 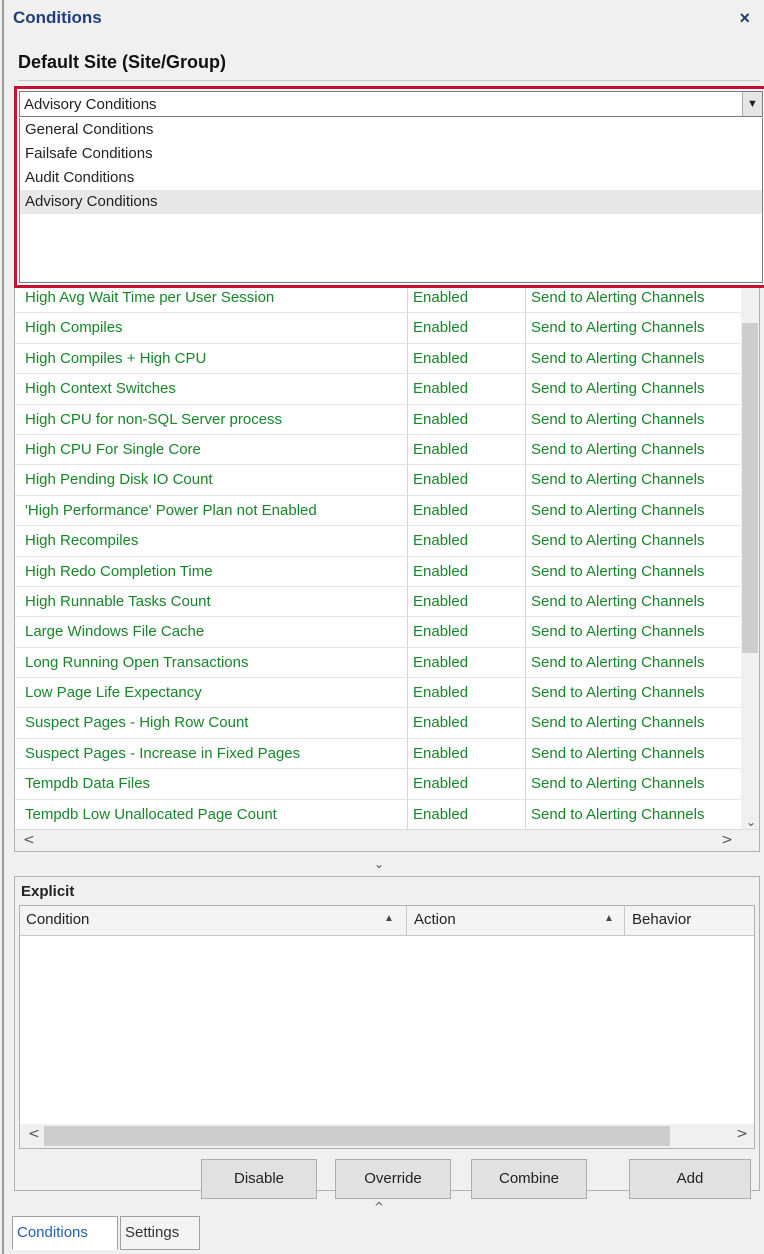 What do you see at coordinates (65, 1233) in the screenshot?
I see `tab-conditions: Conditions` at bounding box center [65, 1233].